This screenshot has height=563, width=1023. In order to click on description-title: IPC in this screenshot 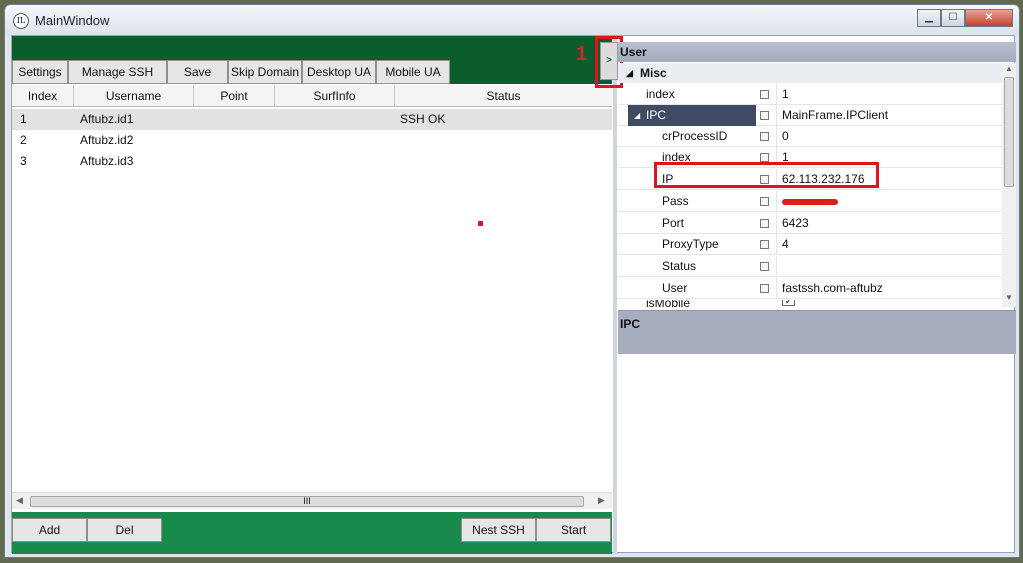, I will do `click(630, 324)`.